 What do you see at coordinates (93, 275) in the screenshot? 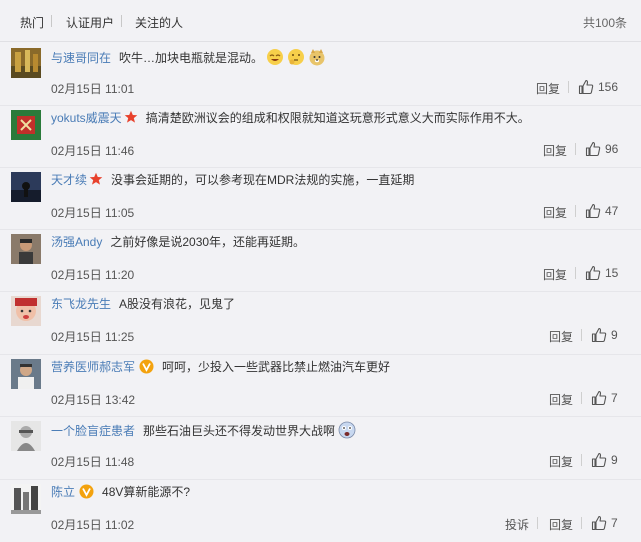
I see `comment-time: 02月15日 11:20` at bounding box center [93, 275].